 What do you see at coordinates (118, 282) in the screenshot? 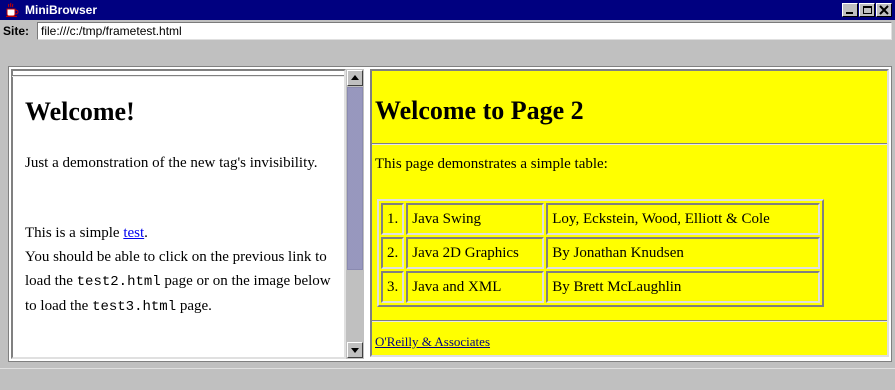
I see `filename-text: test2.html` at bounding box center [118, 282].